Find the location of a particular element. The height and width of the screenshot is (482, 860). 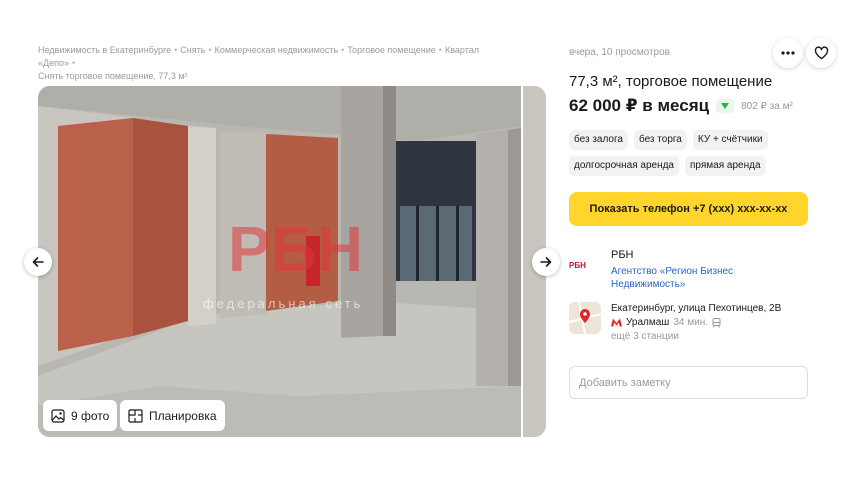

breadcrumb-item: Снять is located at coordinates (192, 50).